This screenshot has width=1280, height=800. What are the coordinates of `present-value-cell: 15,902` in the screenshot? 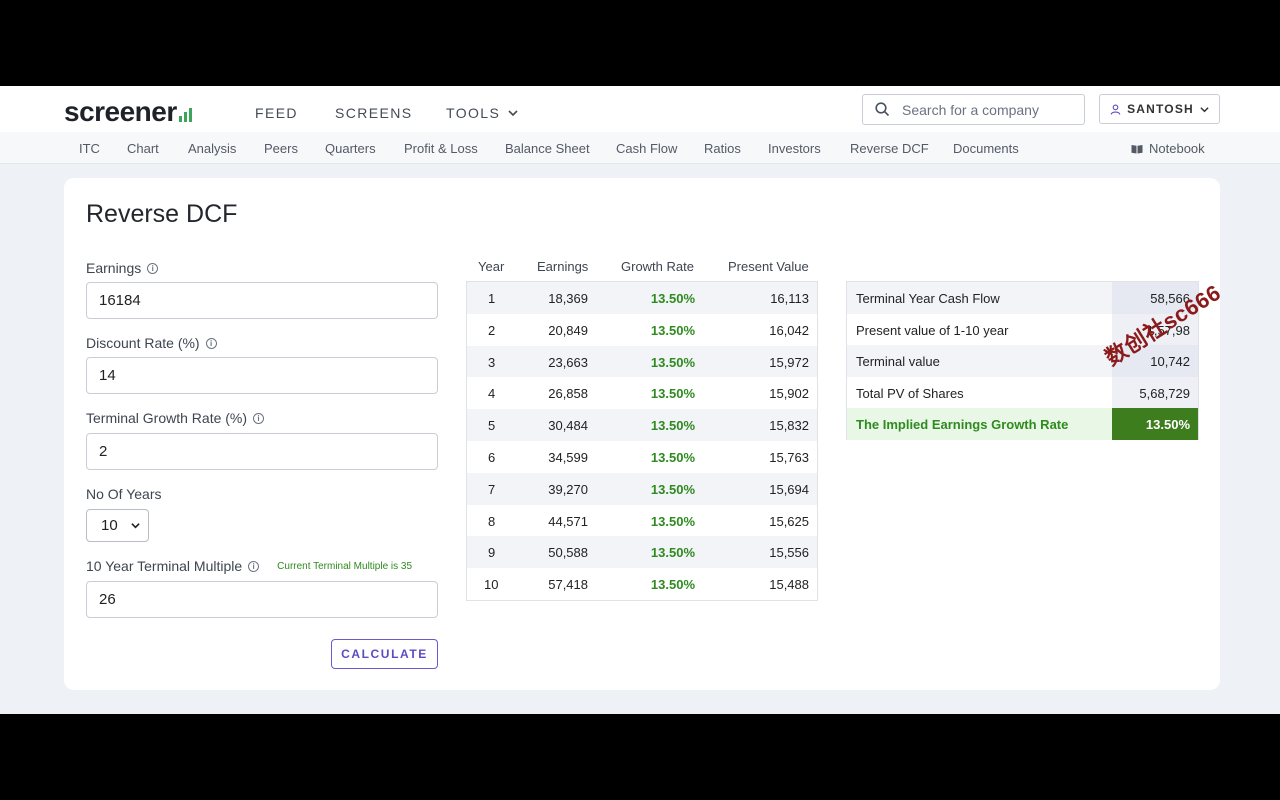 It's located at (789, 394).